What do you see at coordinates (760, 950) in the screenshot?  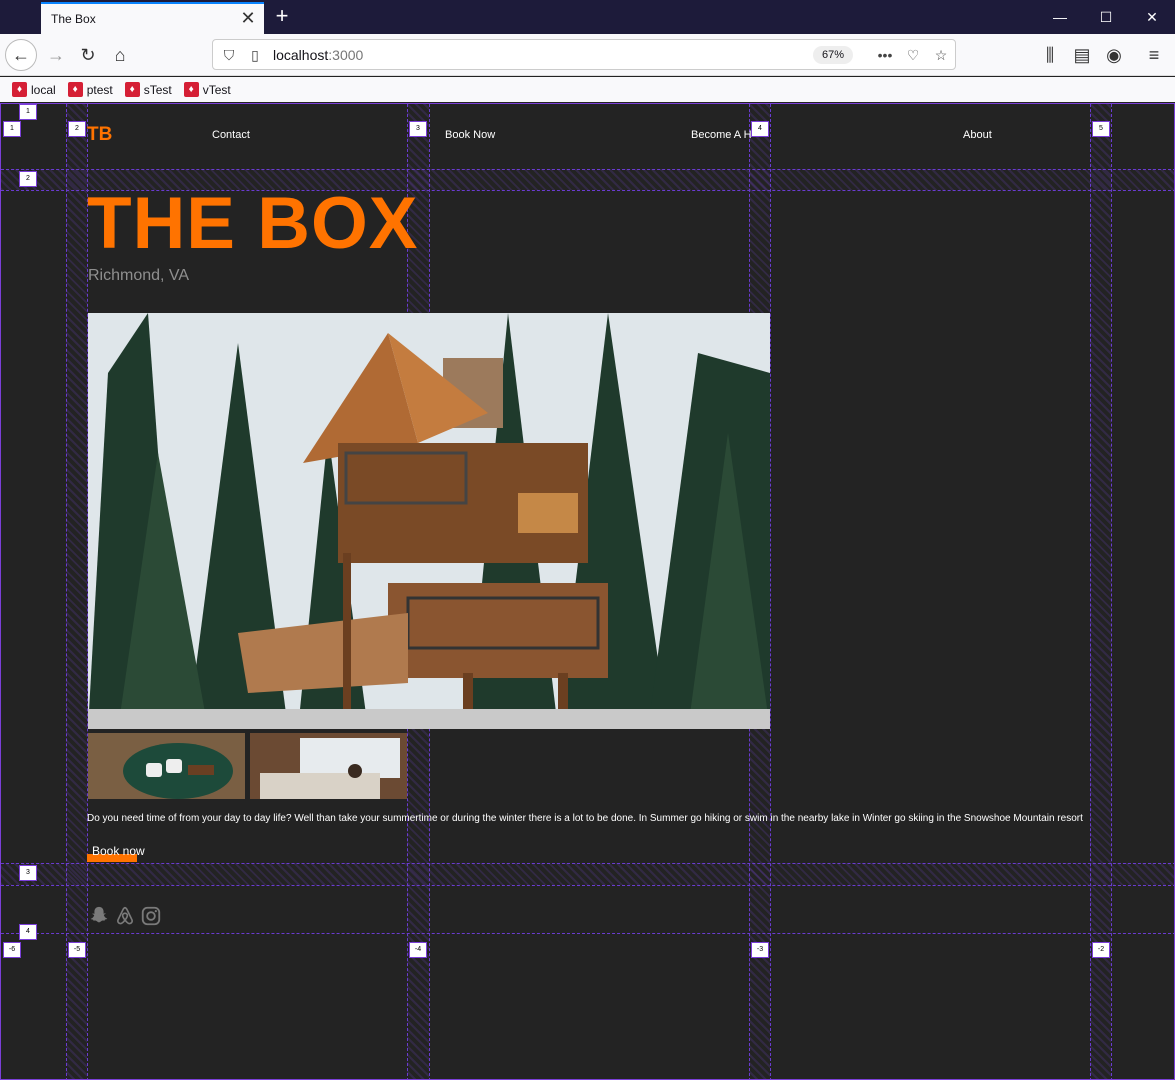 I see `grid-column-badge: -3` at bounding box center [760, 950].